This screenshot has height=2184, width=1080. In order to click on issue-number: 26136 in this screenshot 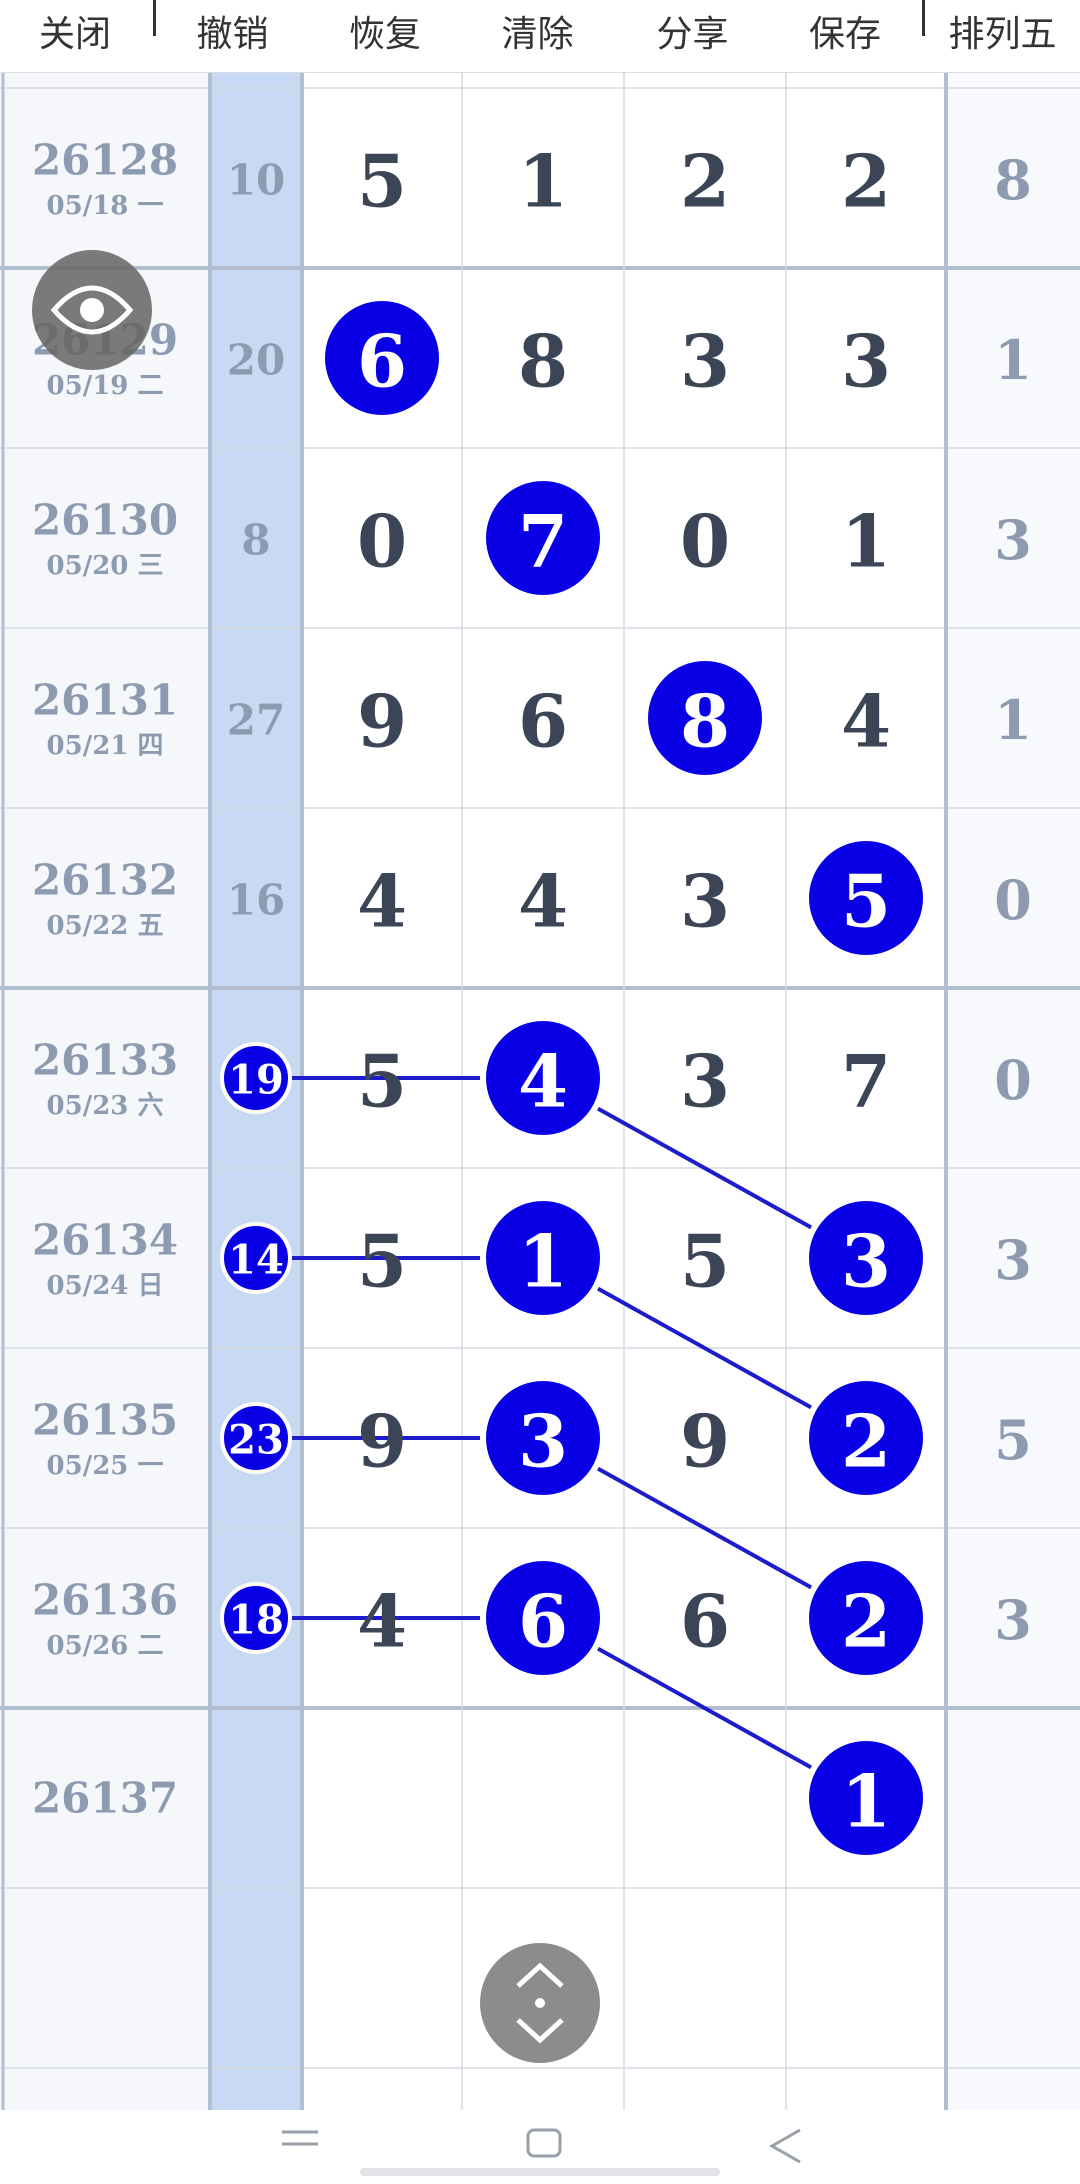, I will do `click(105, 1600)`.